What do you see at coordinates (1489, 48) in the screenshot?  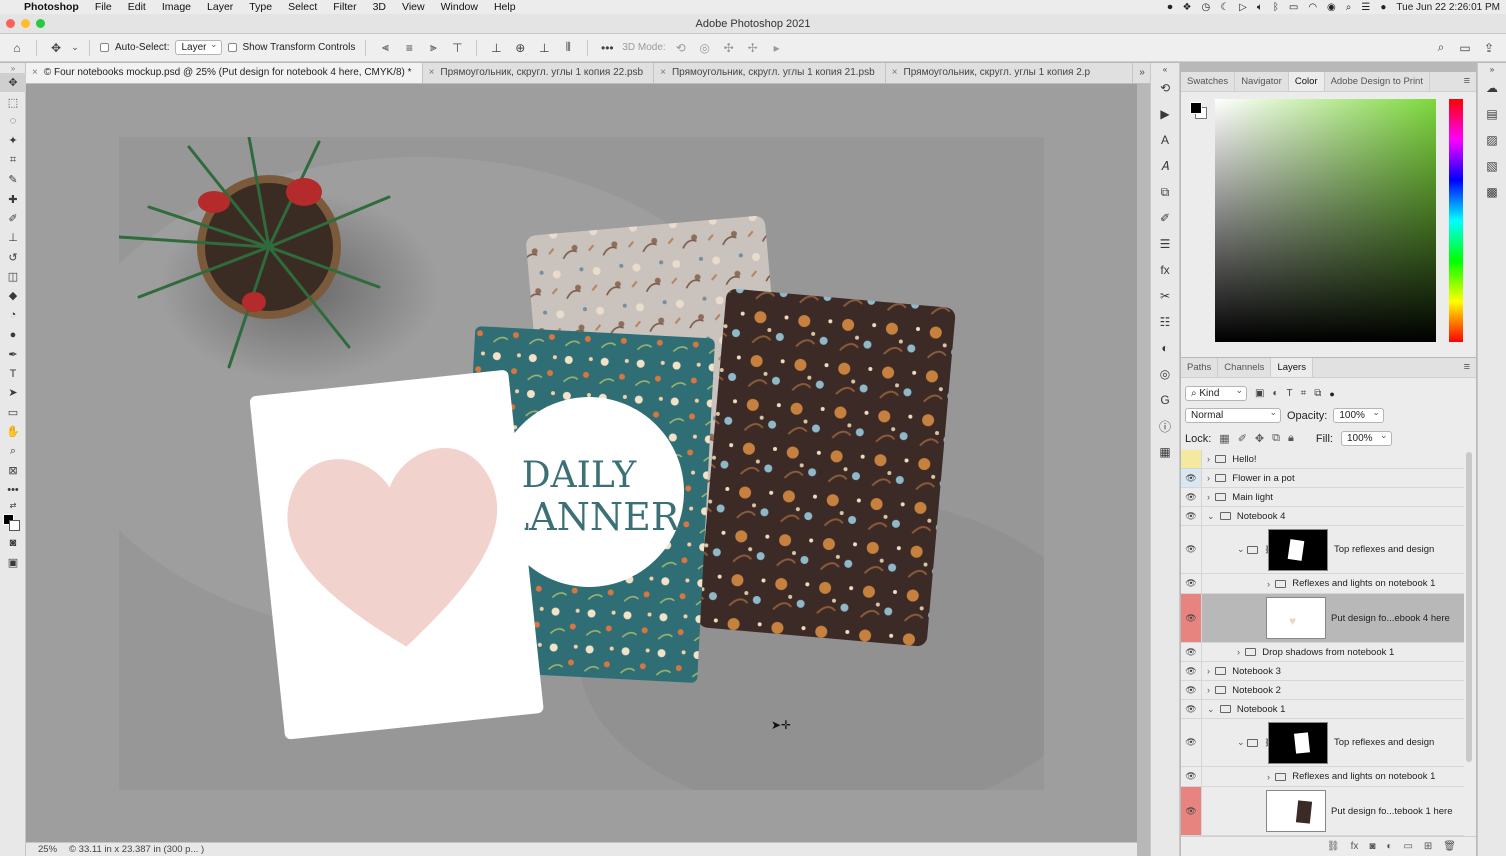 I see `share-icon: ⇪` at bounding box center [1489, 48].